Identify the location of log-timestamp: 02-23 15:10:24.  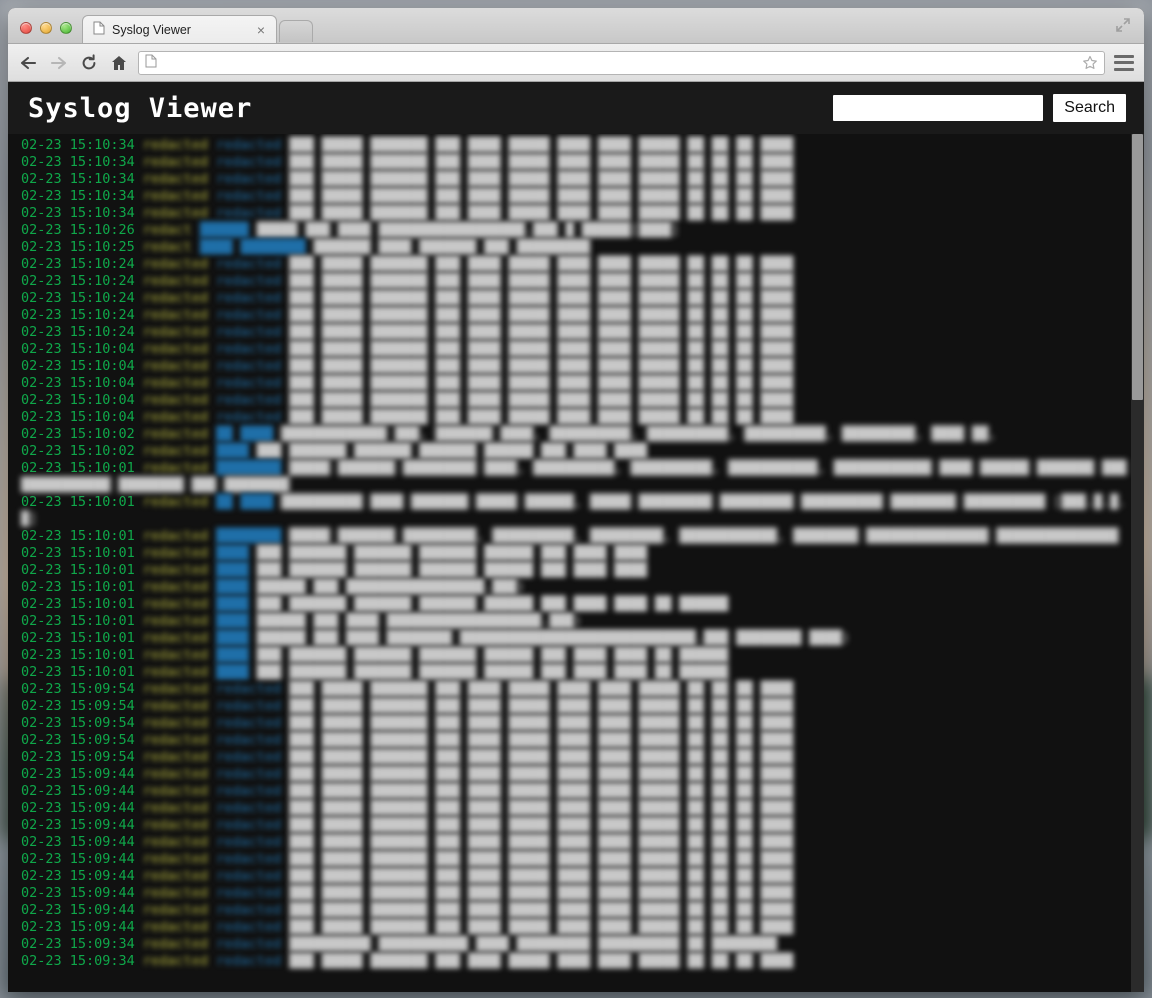
(82, 281).